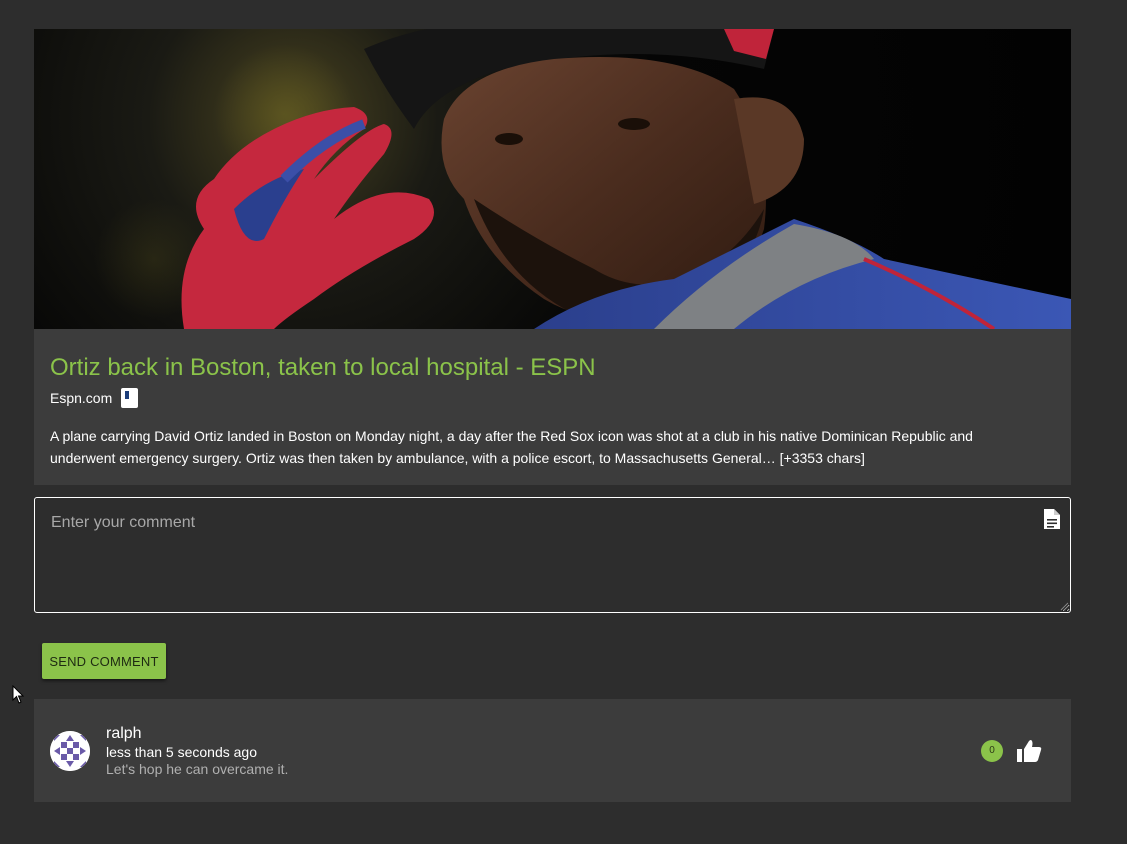 The width and height of the screenshot is (1127, 844). What do you see at coordinates (130, 398) in the screenshot?
I see `favicon-icon` at bounding box center [130, 398].